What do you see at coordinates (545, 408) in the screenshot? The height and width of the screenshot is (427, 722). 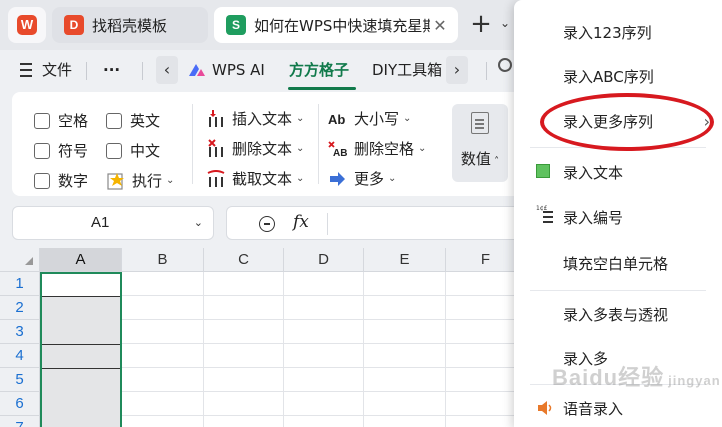 I see `speaker-icon` at bounding box center [545, 408].